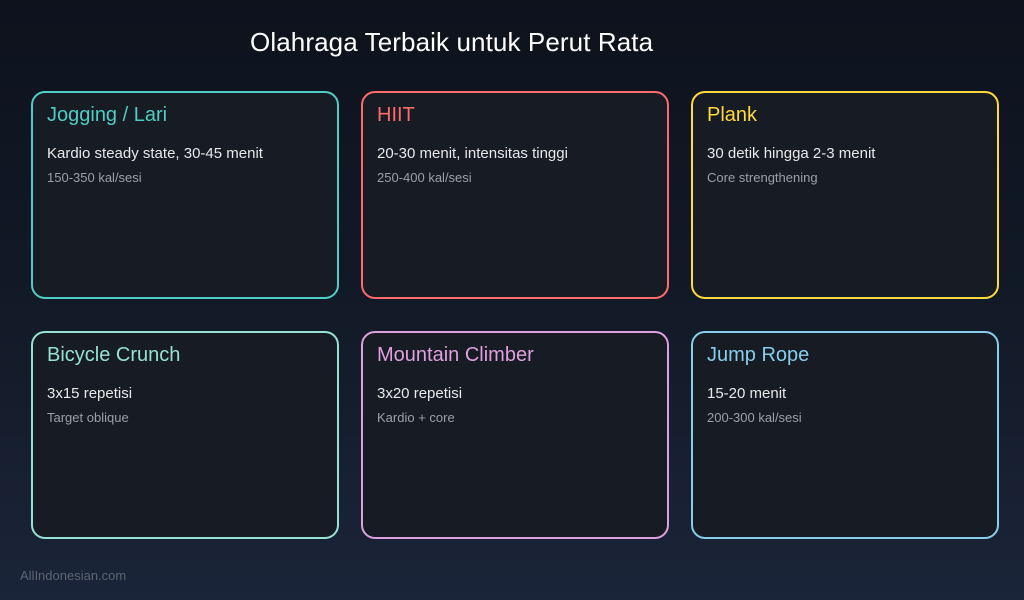 The height and width of the screenshot is (600, 1024). I want to click on card-meta: Target oblique, so click(88, 417).